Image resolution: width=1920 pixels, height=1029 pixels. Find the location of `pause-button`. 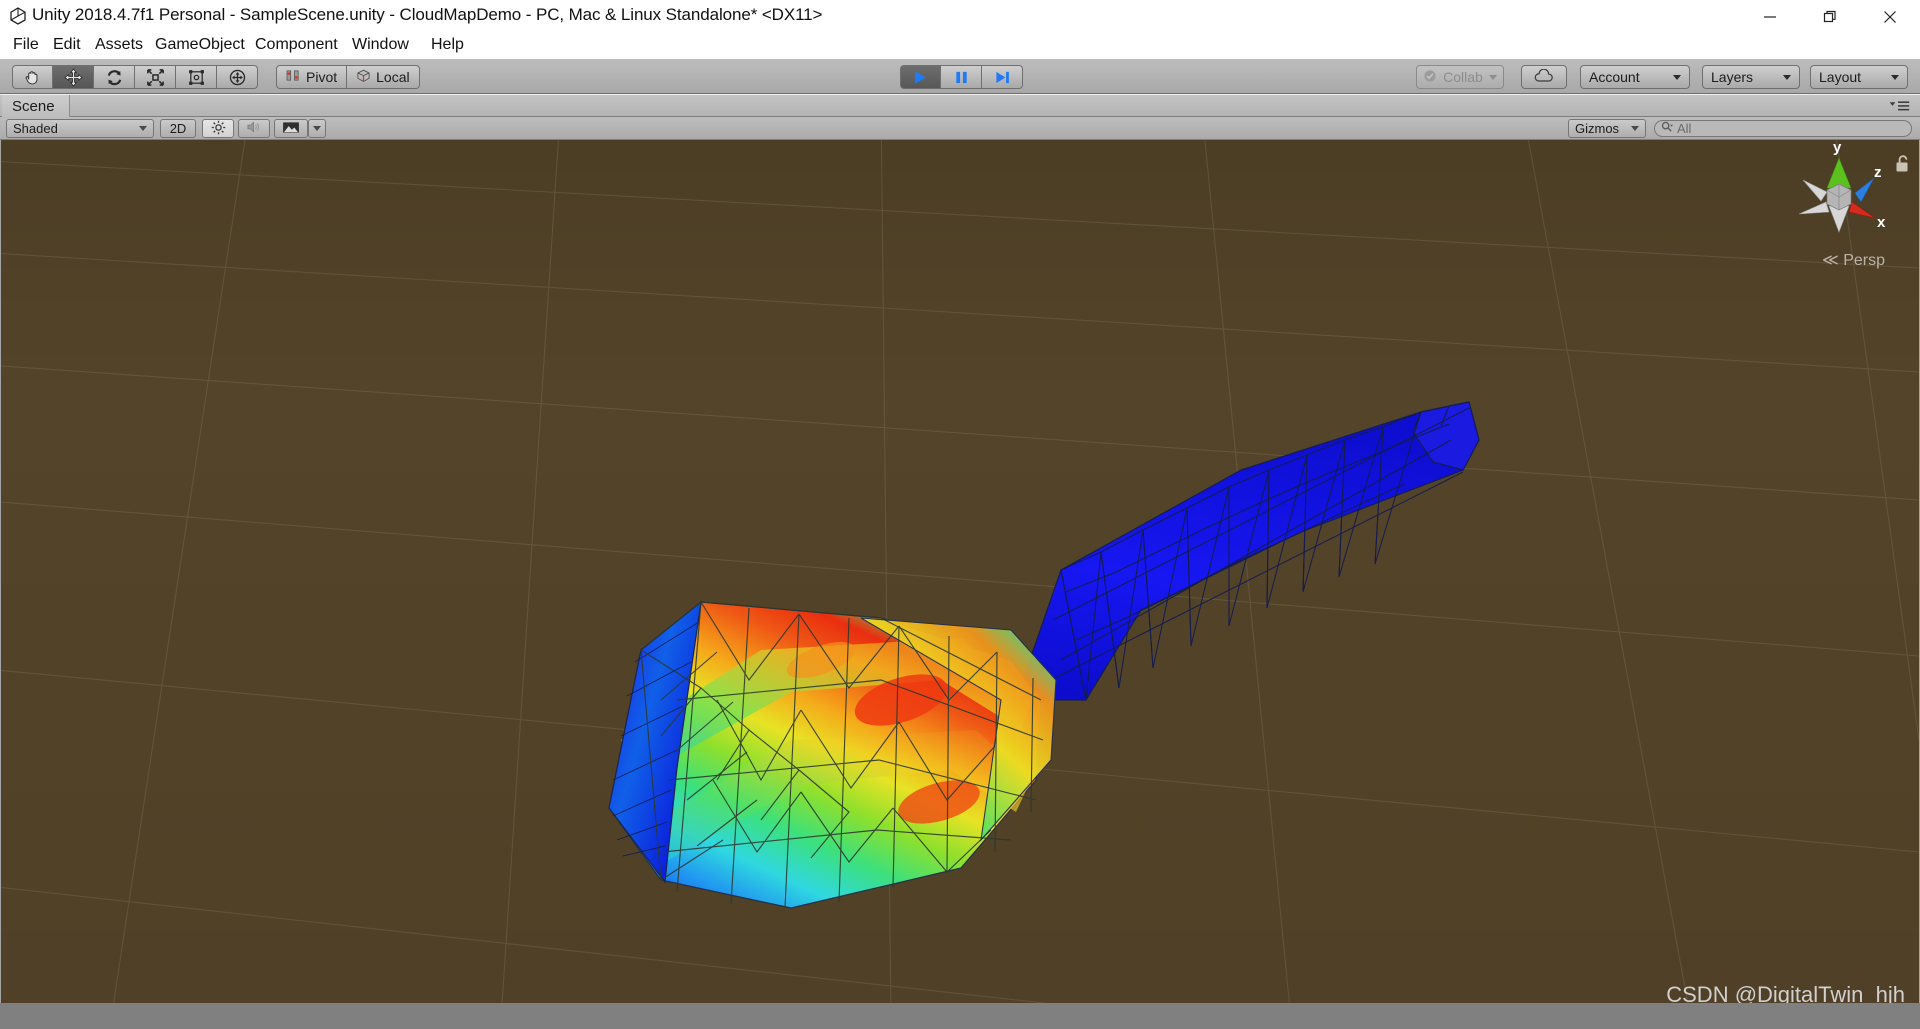

pause-button is located at coordinates (961, 77).